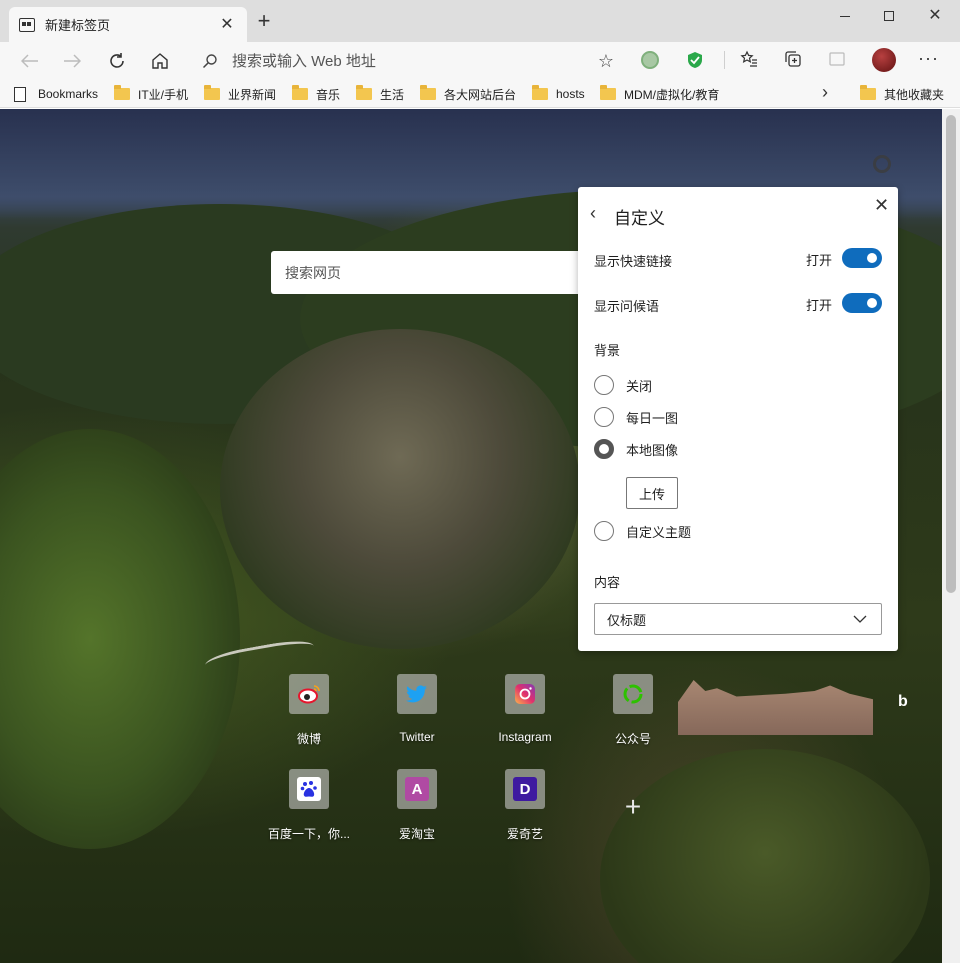 Image resolution: width=960 pixels, height=963 pixels. I want to click on bookmark-folder: MDM/虚拟化/教育, so click(659, 94).